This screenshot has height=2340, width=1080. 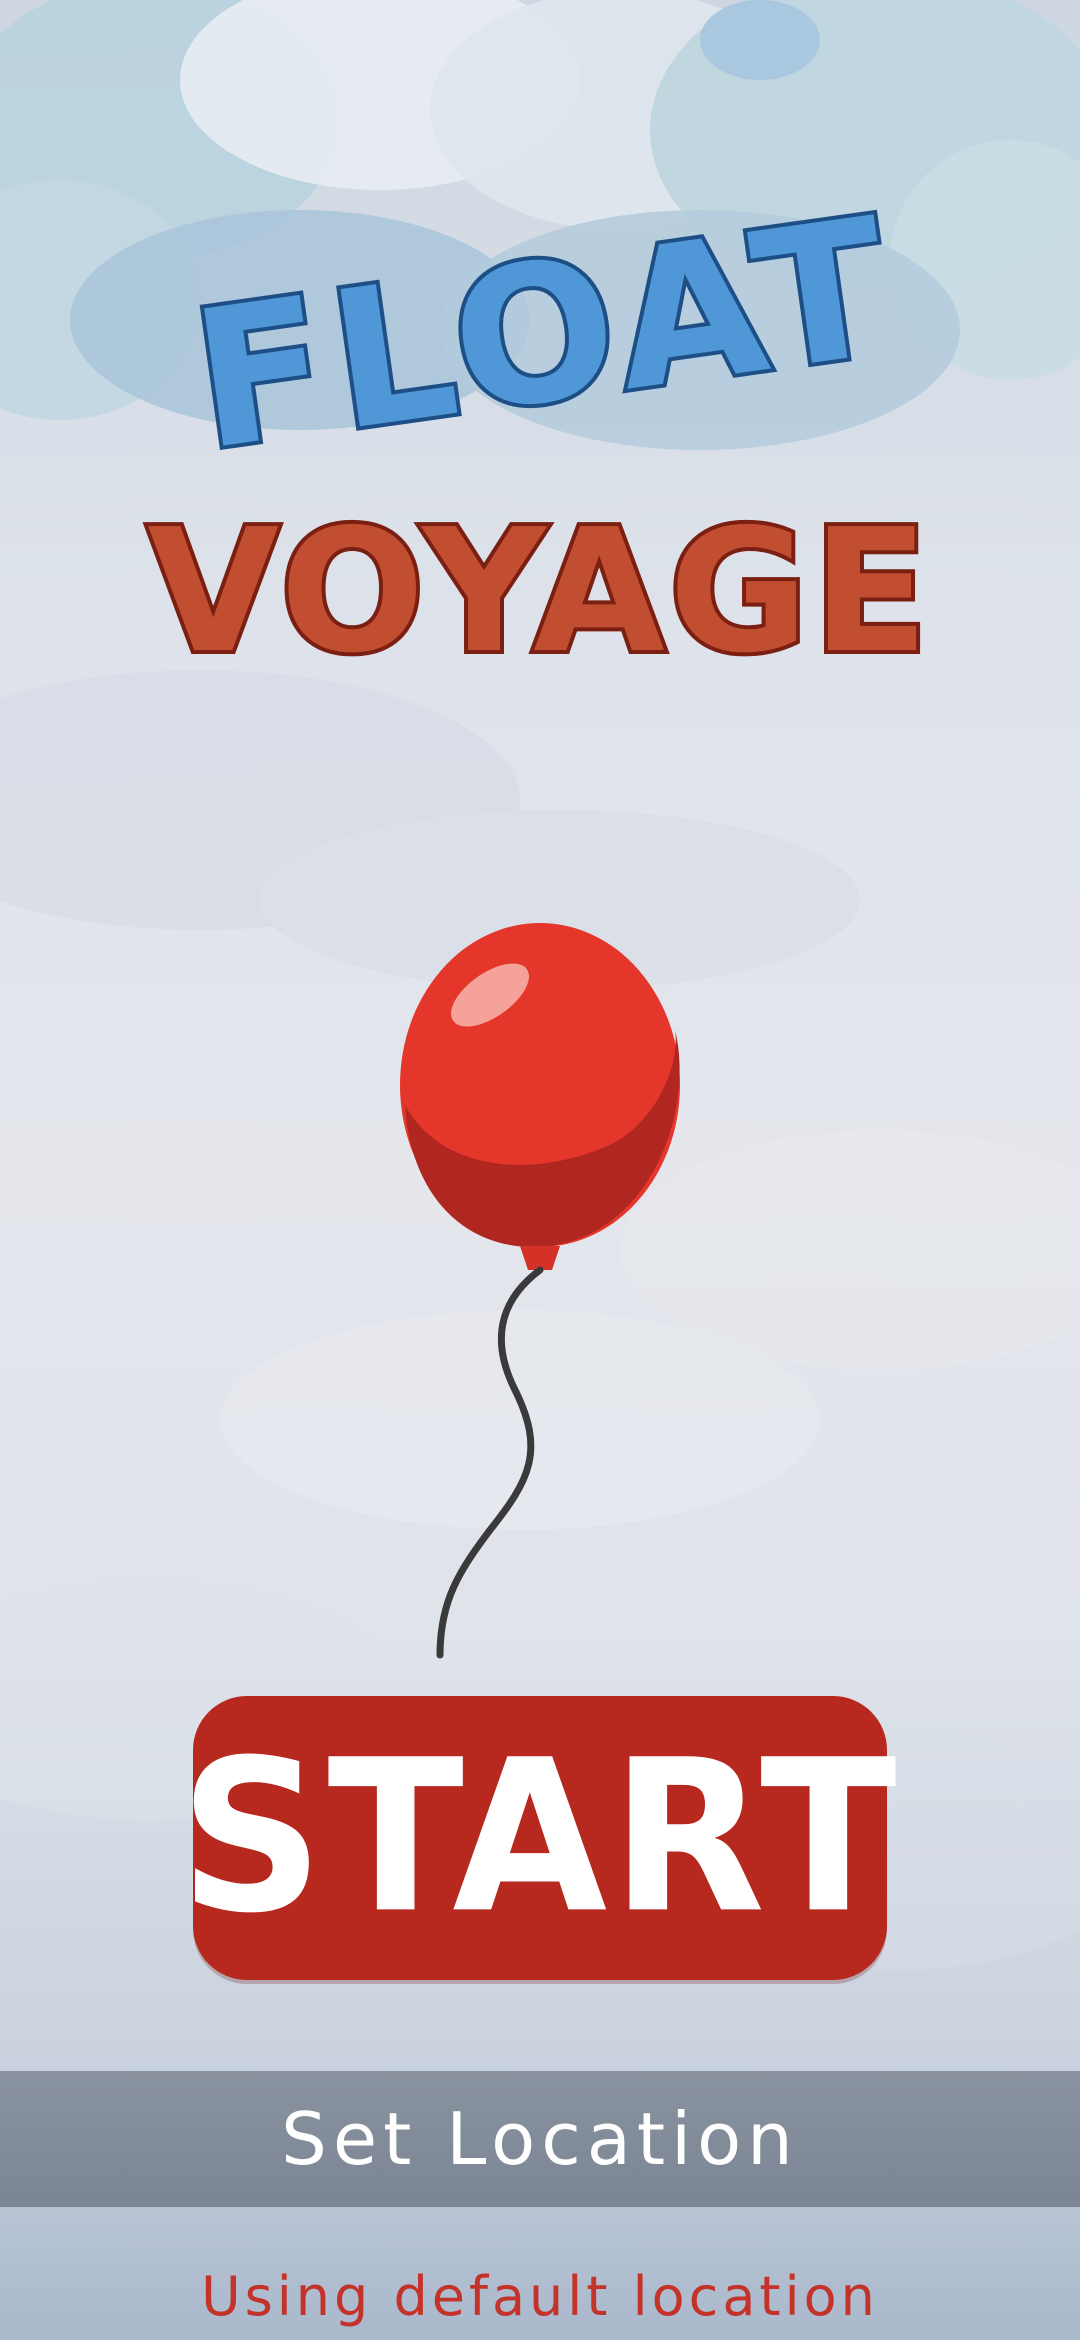 I want to click on title-float: FLOAT, so click(x=545, y=334).